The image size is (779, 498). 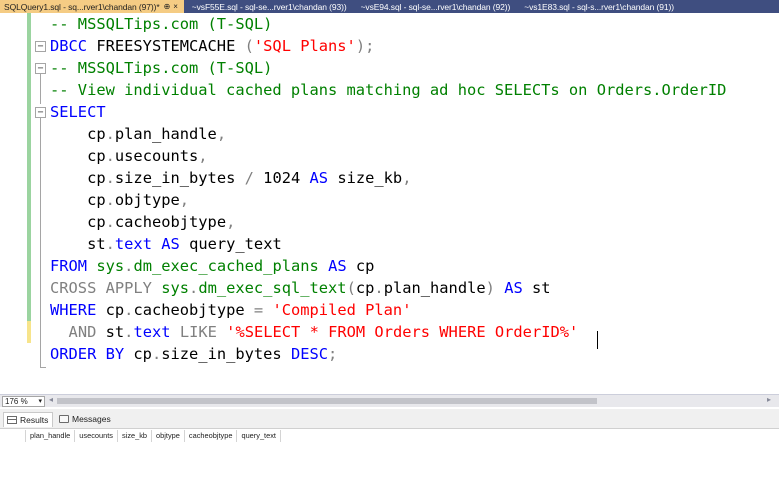 What do you see at coordinates (34, 420) in the screenshot?
I see `tab-results-label: Results` at bounding box center [34, 420].